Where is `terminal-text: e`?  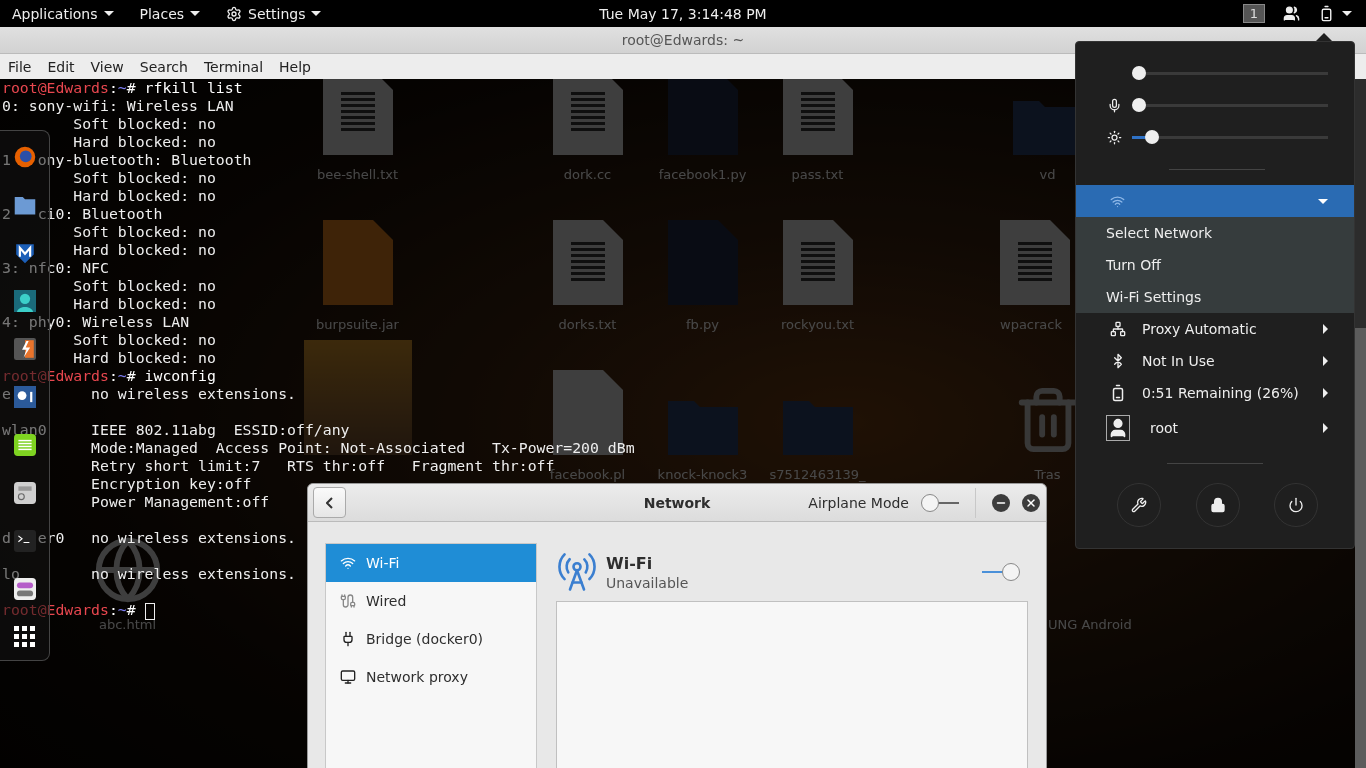
terminal-text: e is located at coordinates (6, 393).